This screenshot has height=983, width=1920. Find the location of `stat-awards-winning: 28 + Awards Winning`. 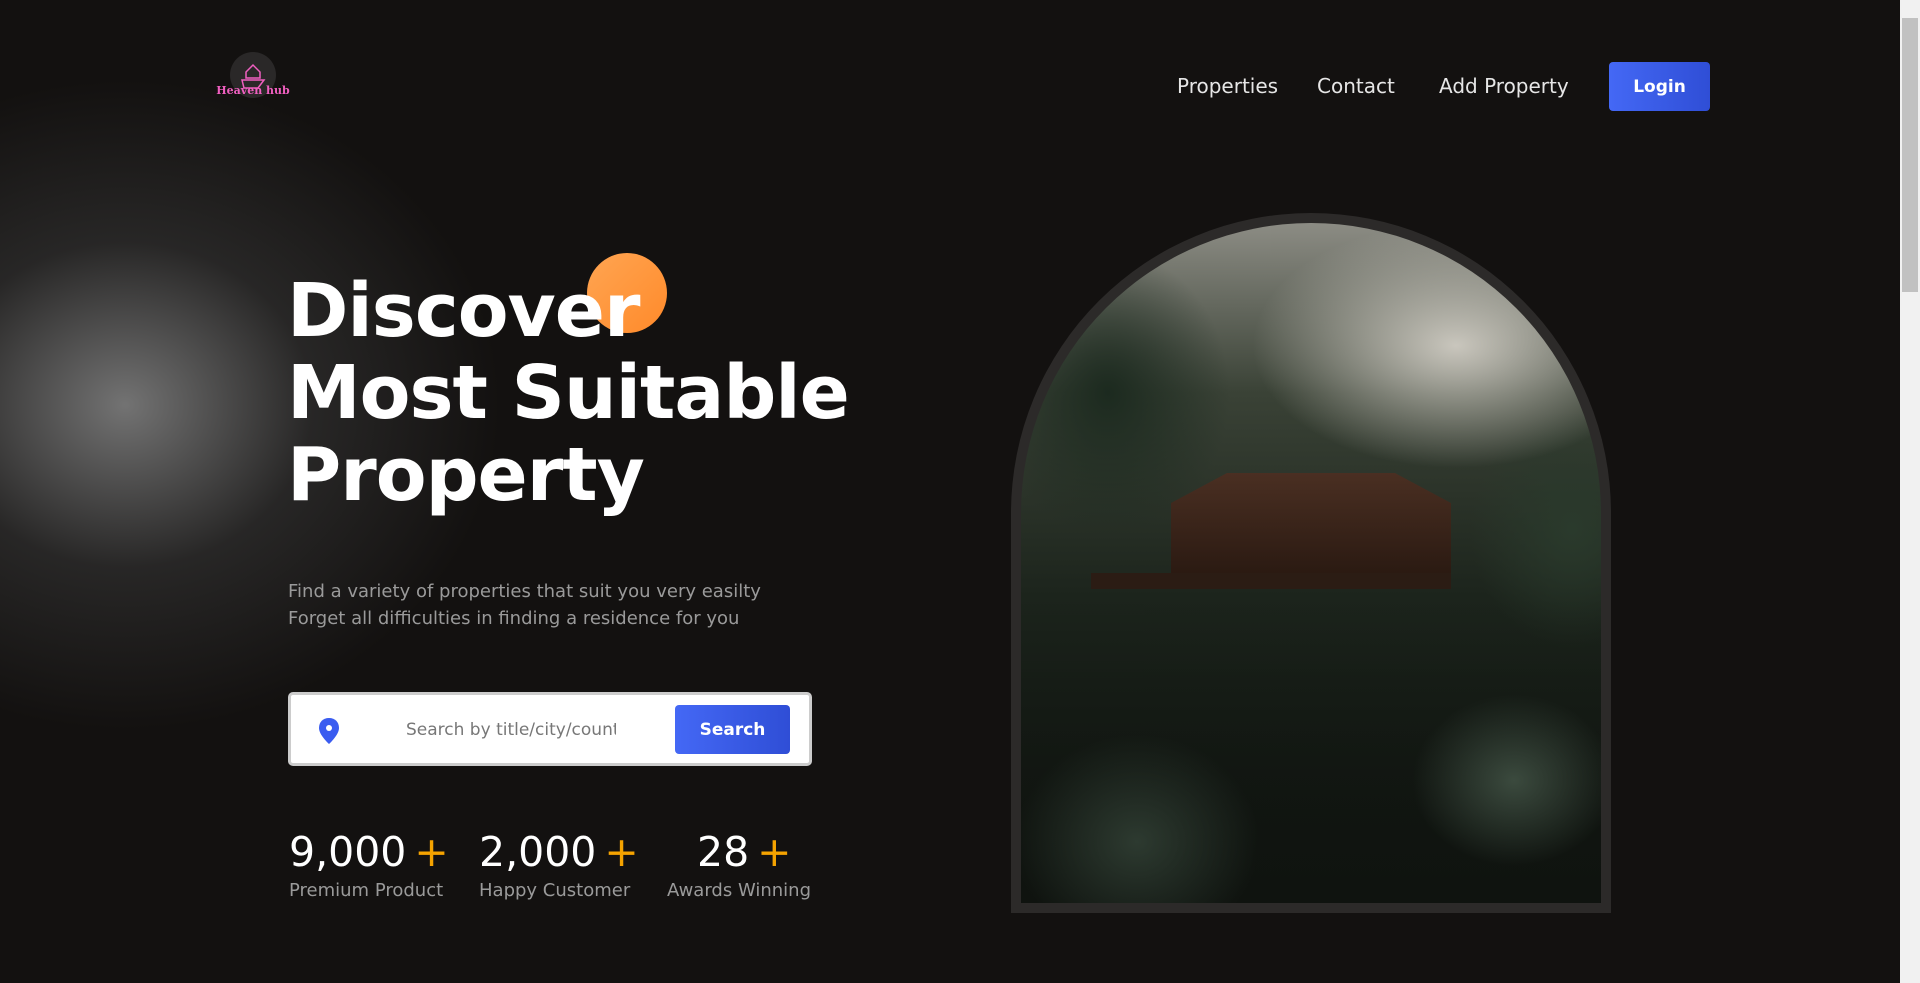

stat-awards-winning: 28 + Awards Winning is located at coordinates (739, 864).